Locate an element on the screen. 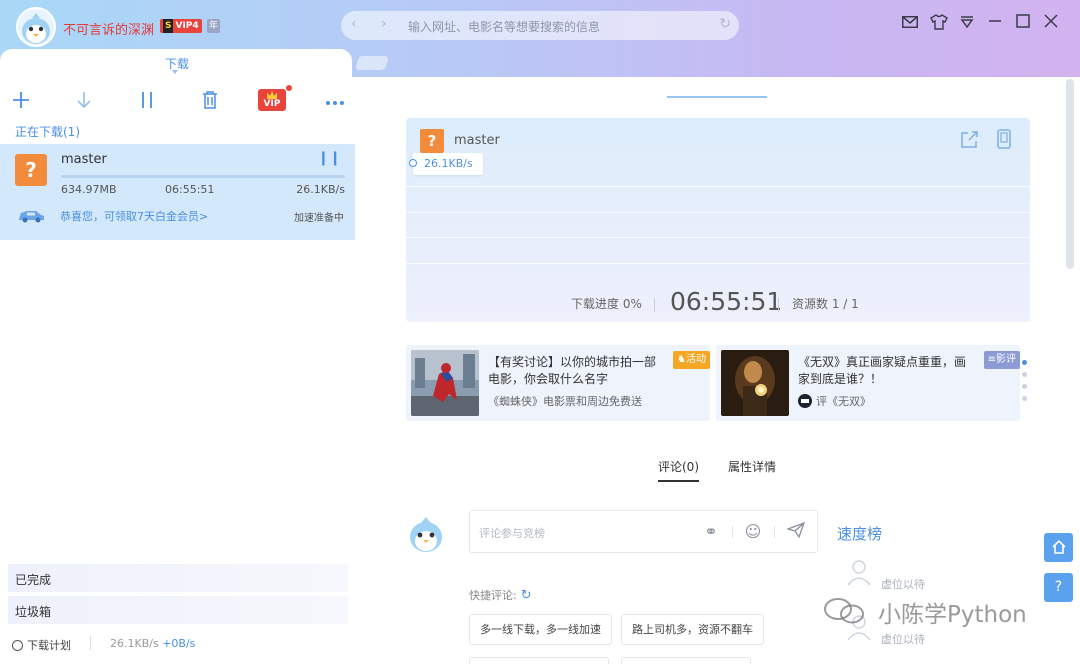 Image resolution: width=1080 pixels, height=664 pixels. more-options-icon is located at coordinates (335, 100).